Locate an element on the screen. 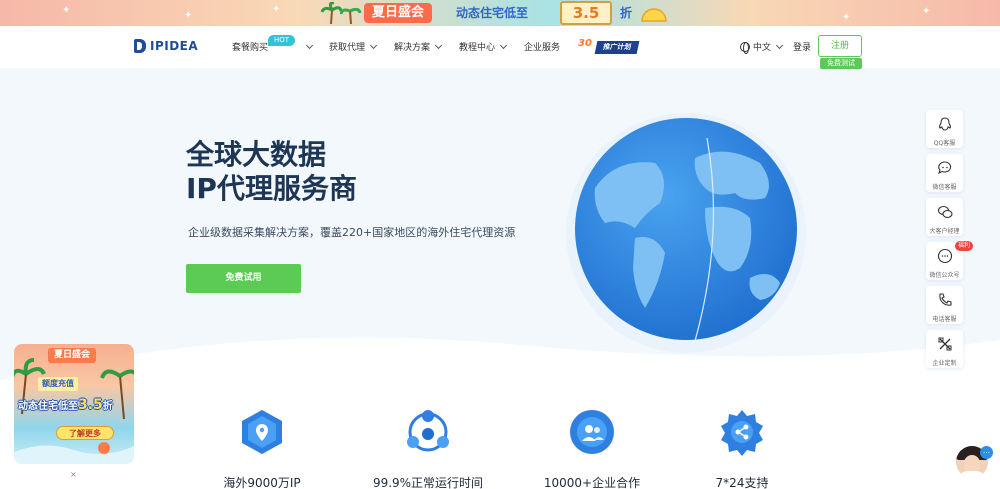 The width and height of the screenshot is (1000, 489). sidebar-label: 企业定制 is located at coordinates (944, 363).